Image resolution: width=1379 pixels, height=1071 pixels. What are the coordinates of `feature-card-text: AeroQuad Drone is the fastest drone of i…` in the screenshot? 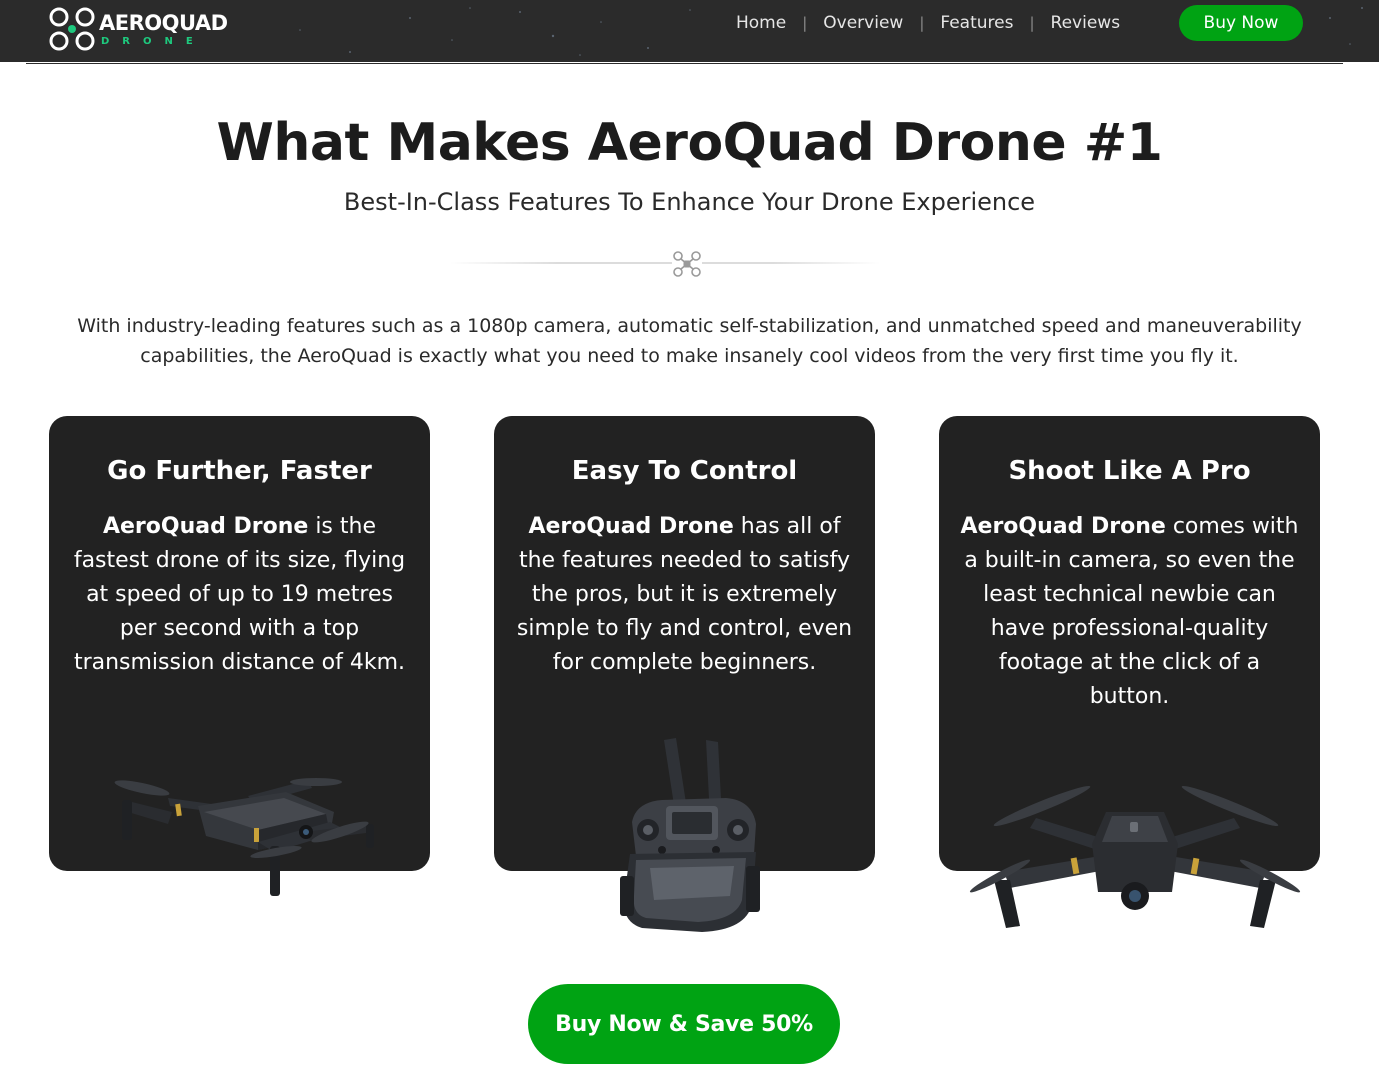 It's located at (239, 594).